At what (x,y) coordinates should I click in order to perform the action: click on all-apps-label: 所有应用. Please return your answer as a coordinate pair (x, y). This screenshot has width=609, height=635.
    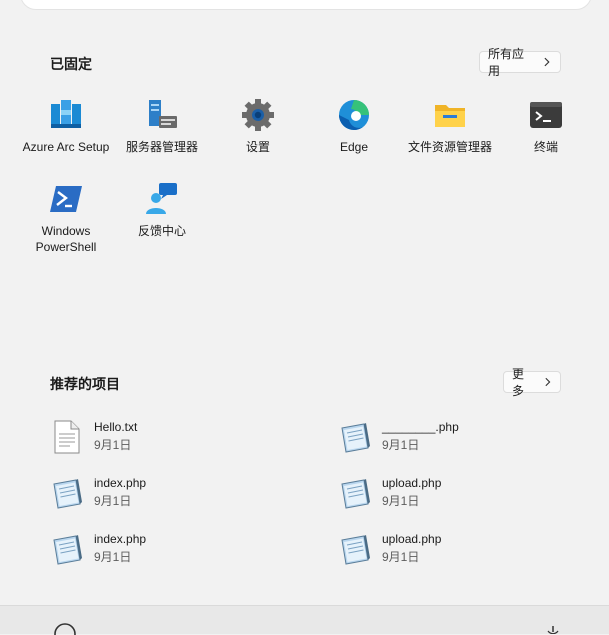
    Looking at the image, I should click on (506, 62).